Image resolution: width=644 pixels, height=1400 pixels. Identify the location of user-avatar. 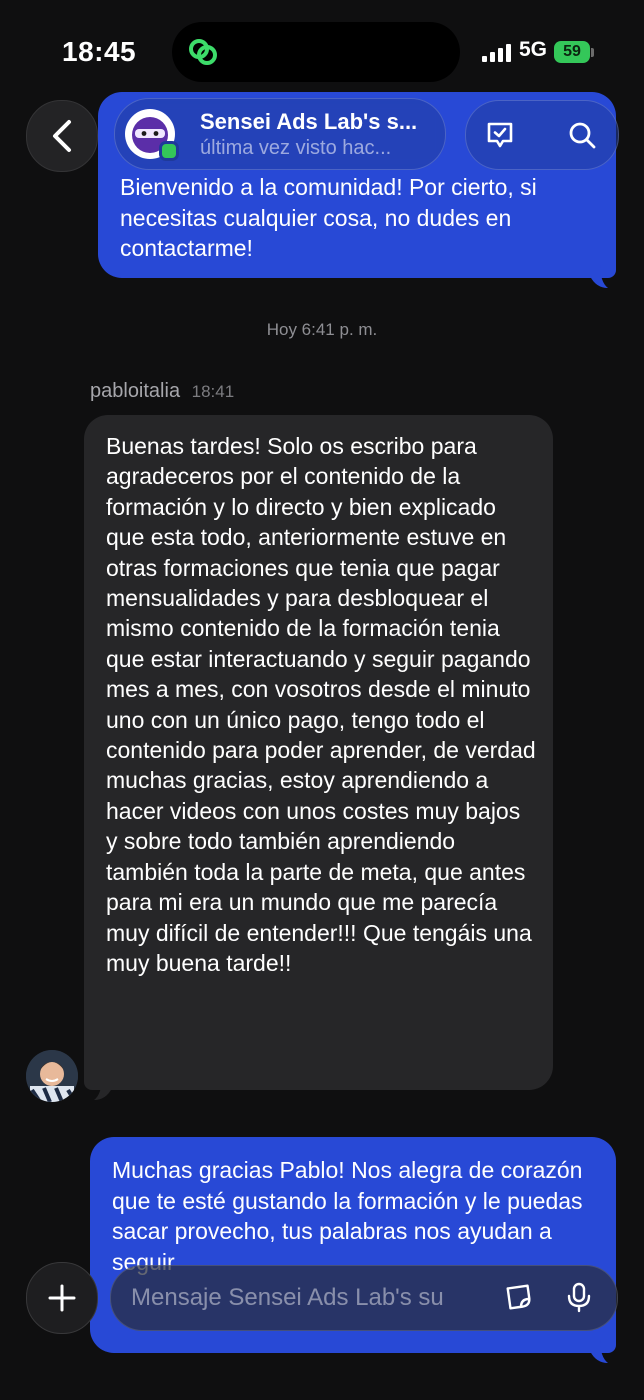
(52, 1076).